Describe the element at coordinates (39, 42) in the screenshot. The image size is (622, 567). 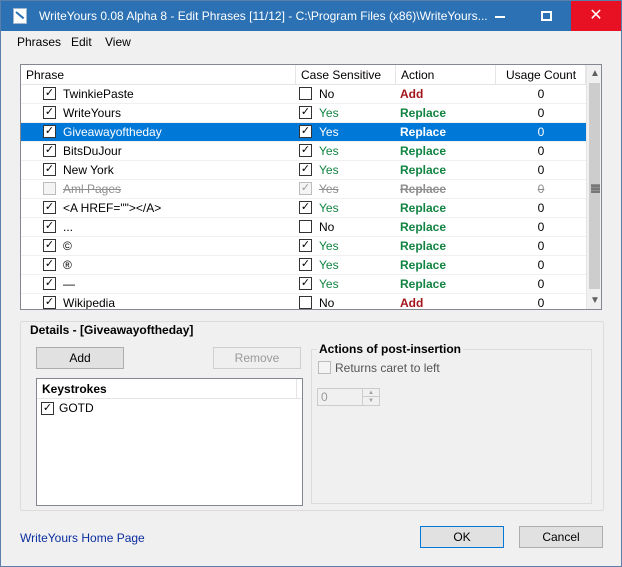
I see `menu-phrases: Phrases` at that location.